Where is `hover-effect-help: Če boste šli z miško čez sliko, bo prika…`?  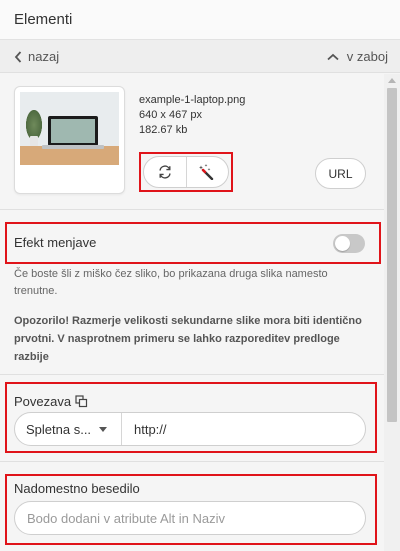 hover-effect-help: Če boste šli z miško čez sliko, bo prika… is located at coordinates (171, 282).